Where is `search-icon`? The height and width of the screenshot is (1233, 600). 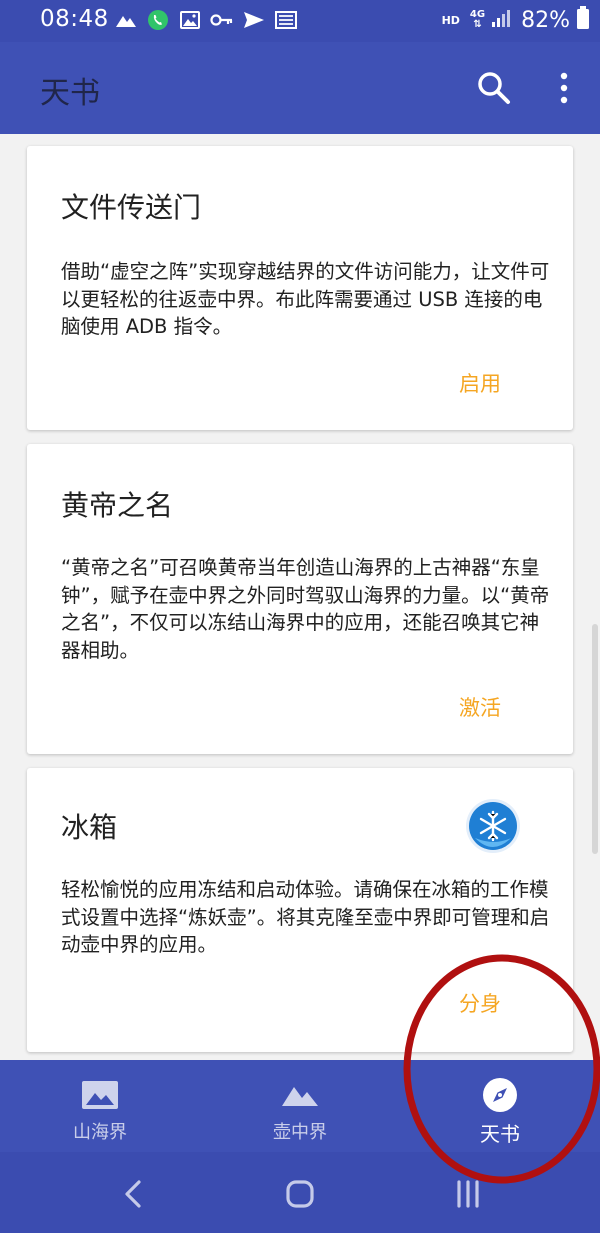 search-icon is located at coordinates (494, 88).